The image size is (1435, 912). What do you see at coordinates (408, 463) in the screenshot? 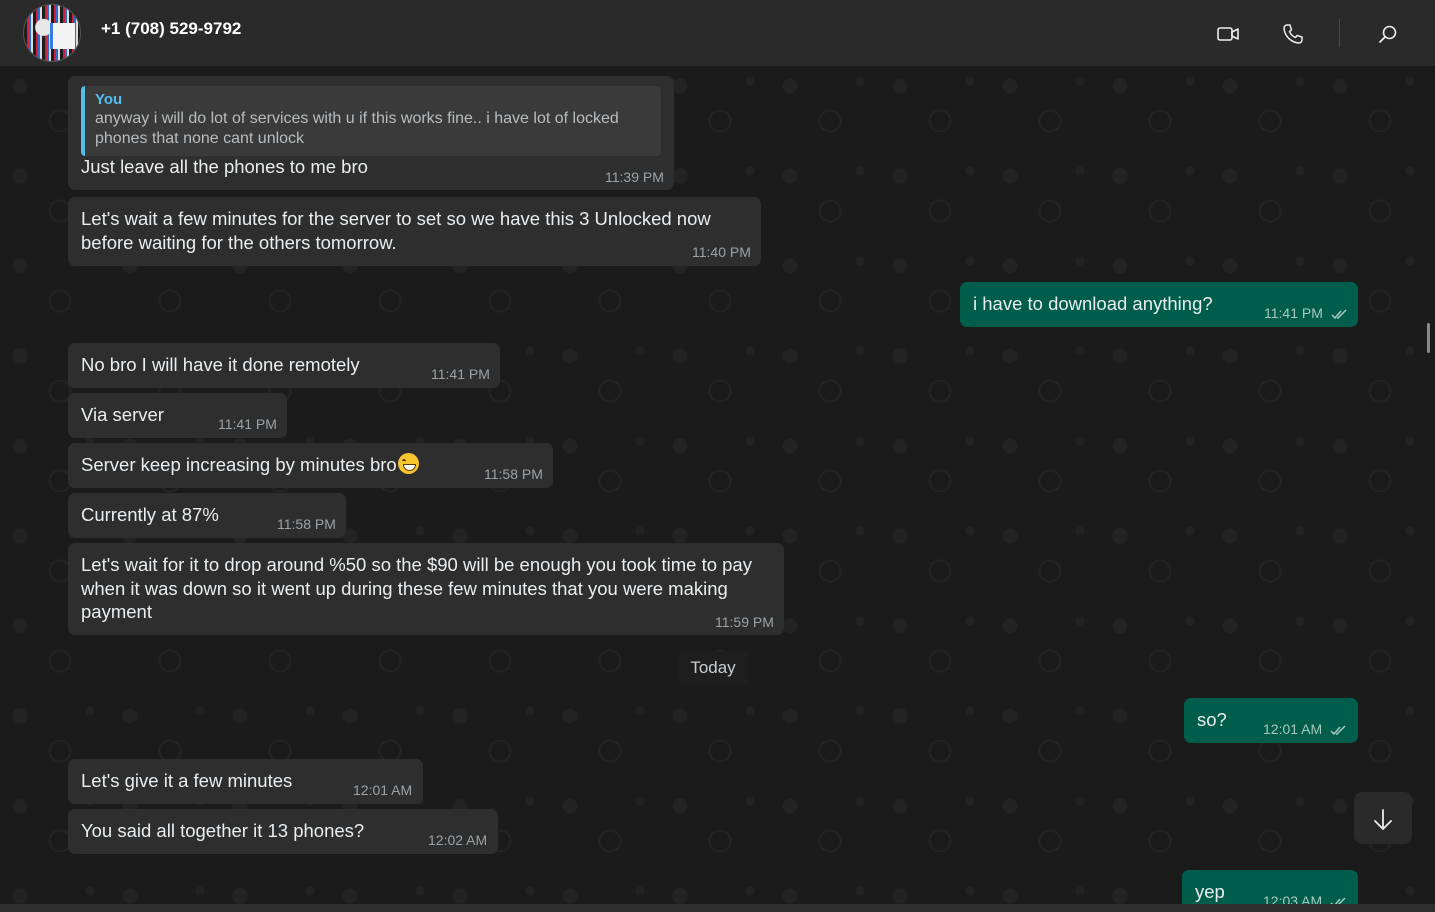
I see `grinning-face-emoji` at bounding box center [408, 463].